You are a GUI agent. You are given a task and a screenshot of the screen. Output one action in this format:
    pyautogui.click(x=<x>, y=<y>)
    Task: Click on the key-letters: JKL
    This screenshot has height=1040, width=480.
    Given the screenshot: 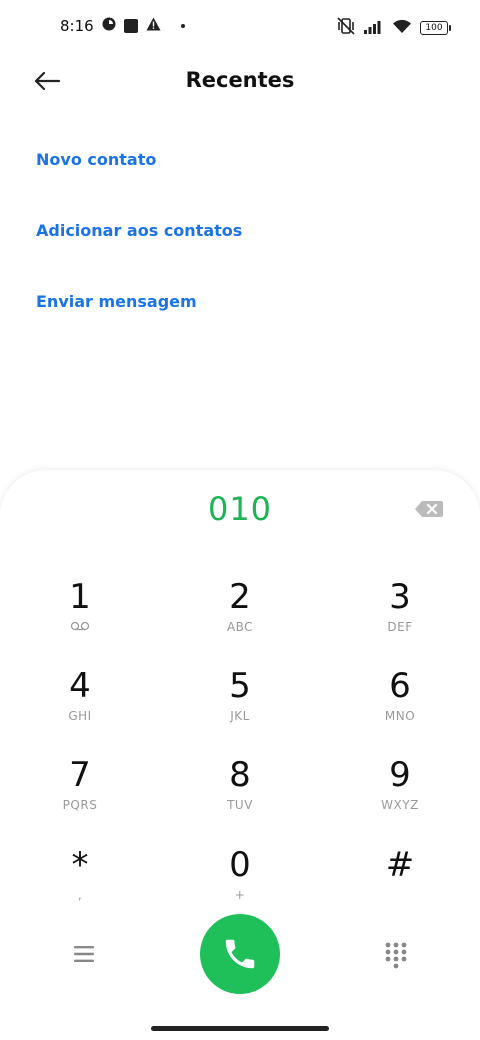 What is the action you would take?
    pyautogui.click(x=240, y=716)
    